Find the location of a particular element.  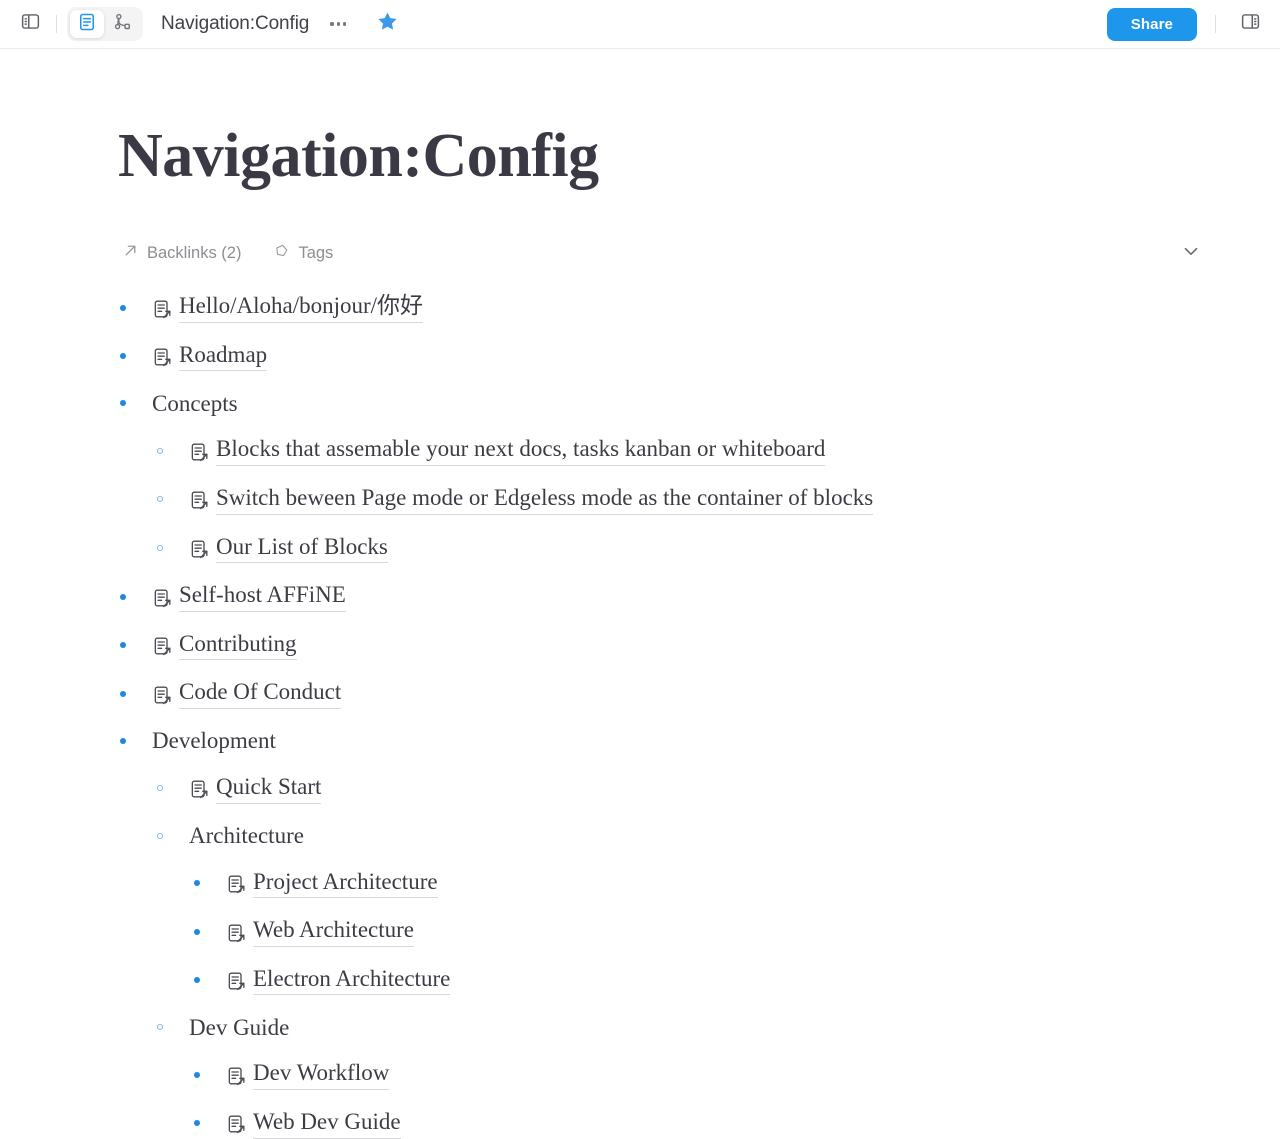

outline-item-content: Dev Workflow is located at coordinates (303, 1075).